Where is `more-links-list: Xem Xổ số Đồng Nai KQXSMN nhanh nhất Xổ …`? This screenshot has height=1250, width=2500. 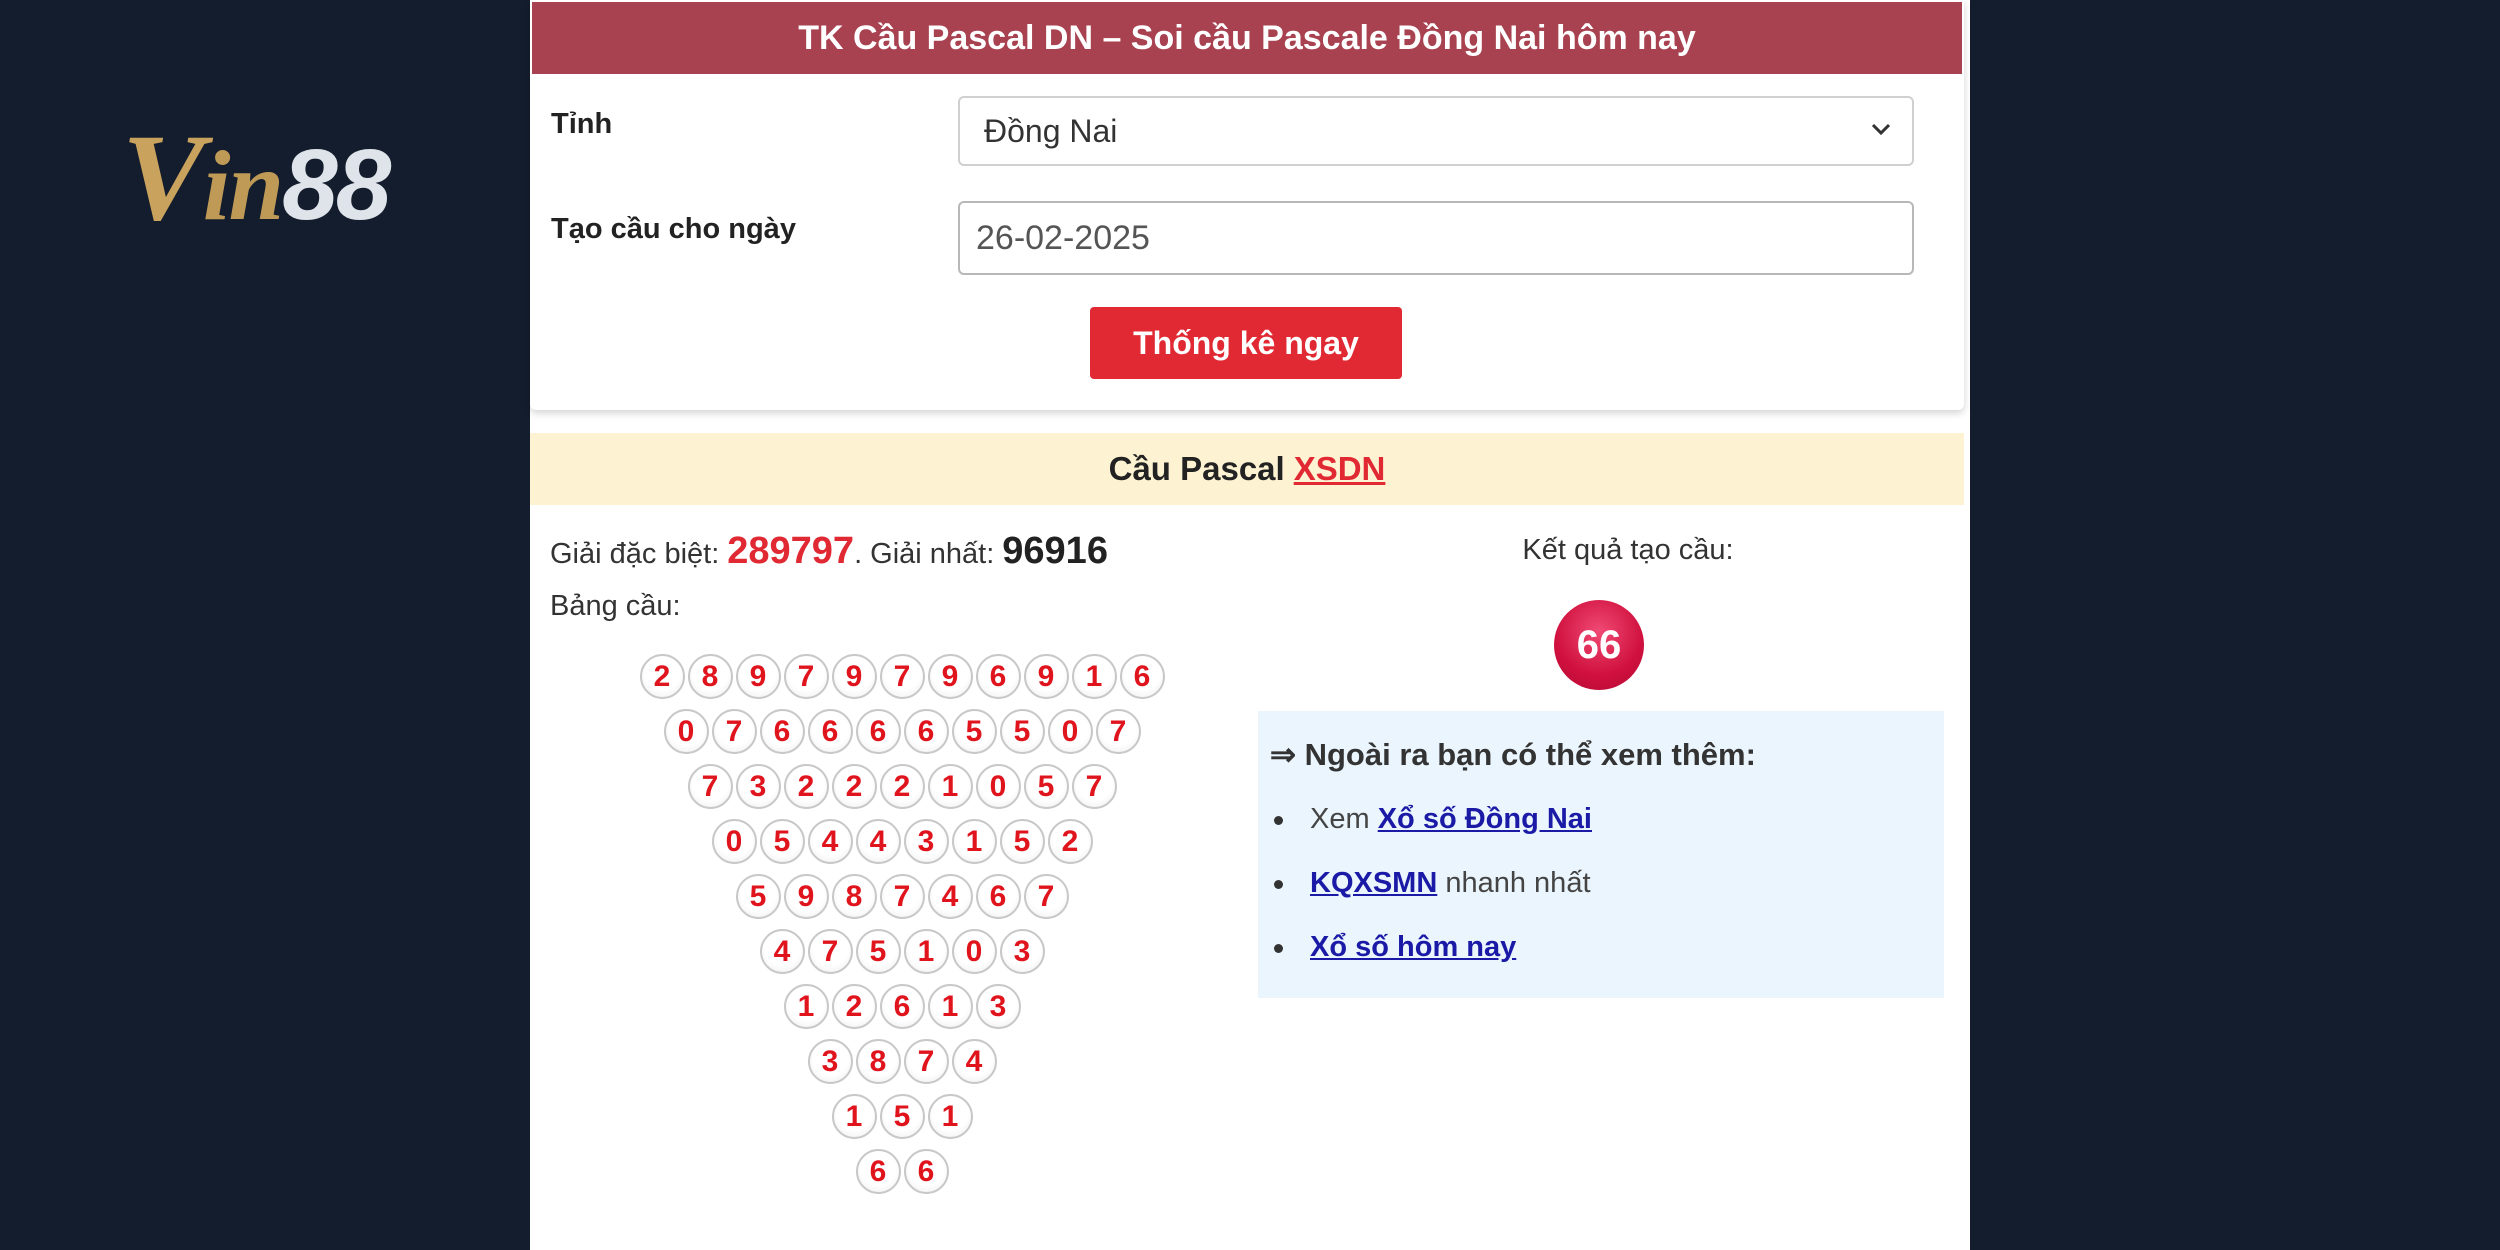
more-links-list: Xem Xổ số Đồng Nai KQXSMN nhanh nhất Xổ … is located at coordinates (1601, 883).